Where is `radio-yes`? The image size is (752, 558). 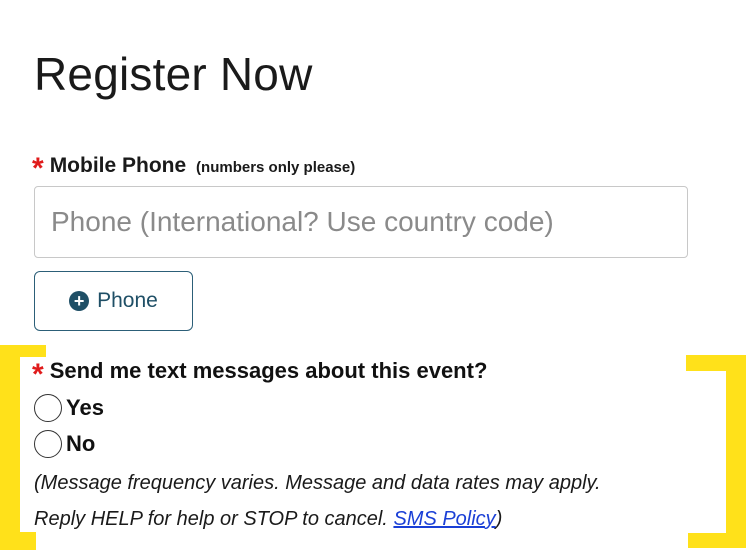 radio-yes is located at coordinates (48, 408).